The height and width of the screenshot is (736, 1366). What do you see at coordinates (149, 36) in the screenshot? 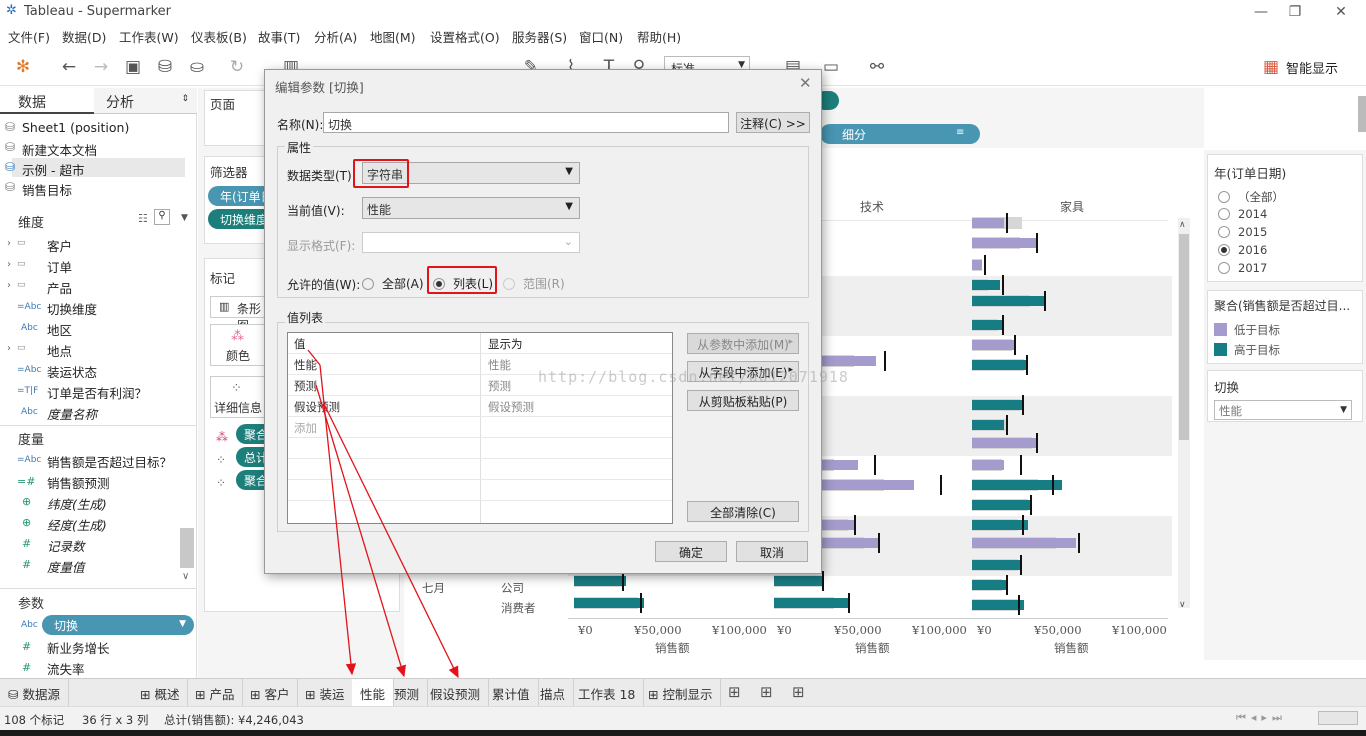
I see `menu-worksheet: 工作表(W)` at bounding box center [149, 36].